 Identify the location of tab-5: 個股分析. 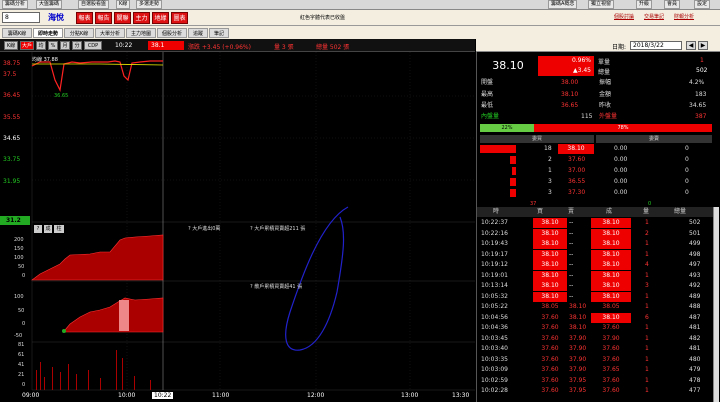
(172, 33).